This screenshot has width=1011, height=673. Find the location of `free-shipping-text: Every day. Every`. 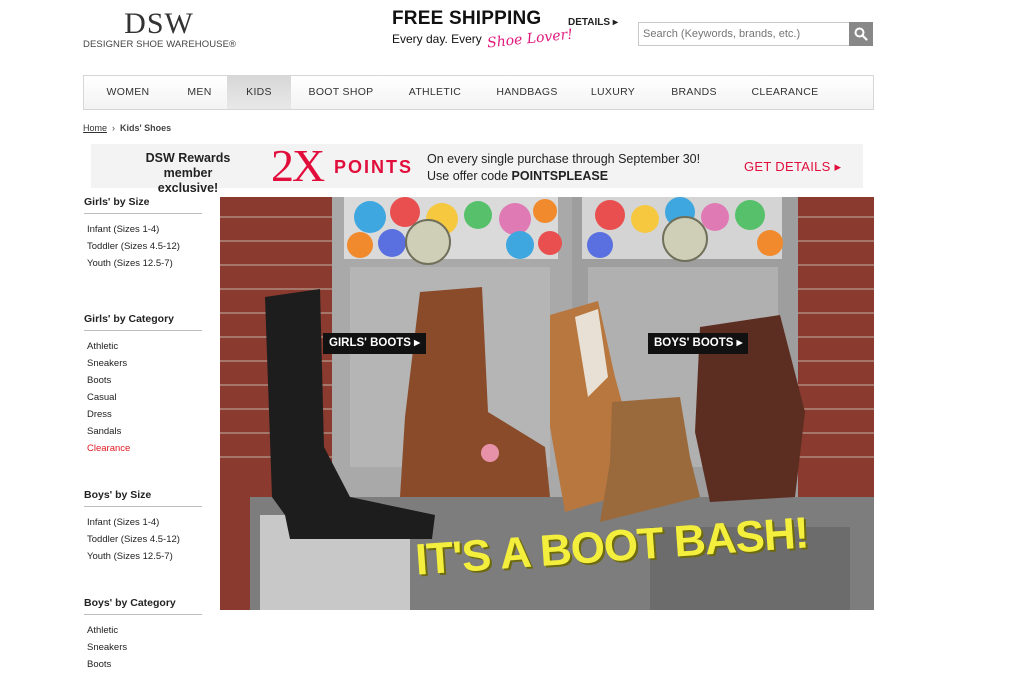

free-shipping-text: Every day. Every is located at coordinates (437, 39).